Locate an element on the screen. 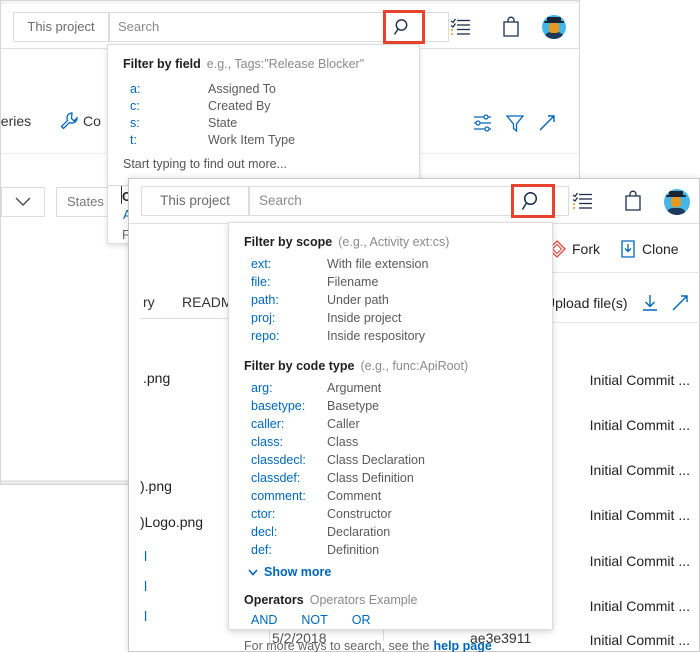 The image size is (700, 652). popup2-scope-row-4: repo: Inside respository is located at coordinates (390, 336).